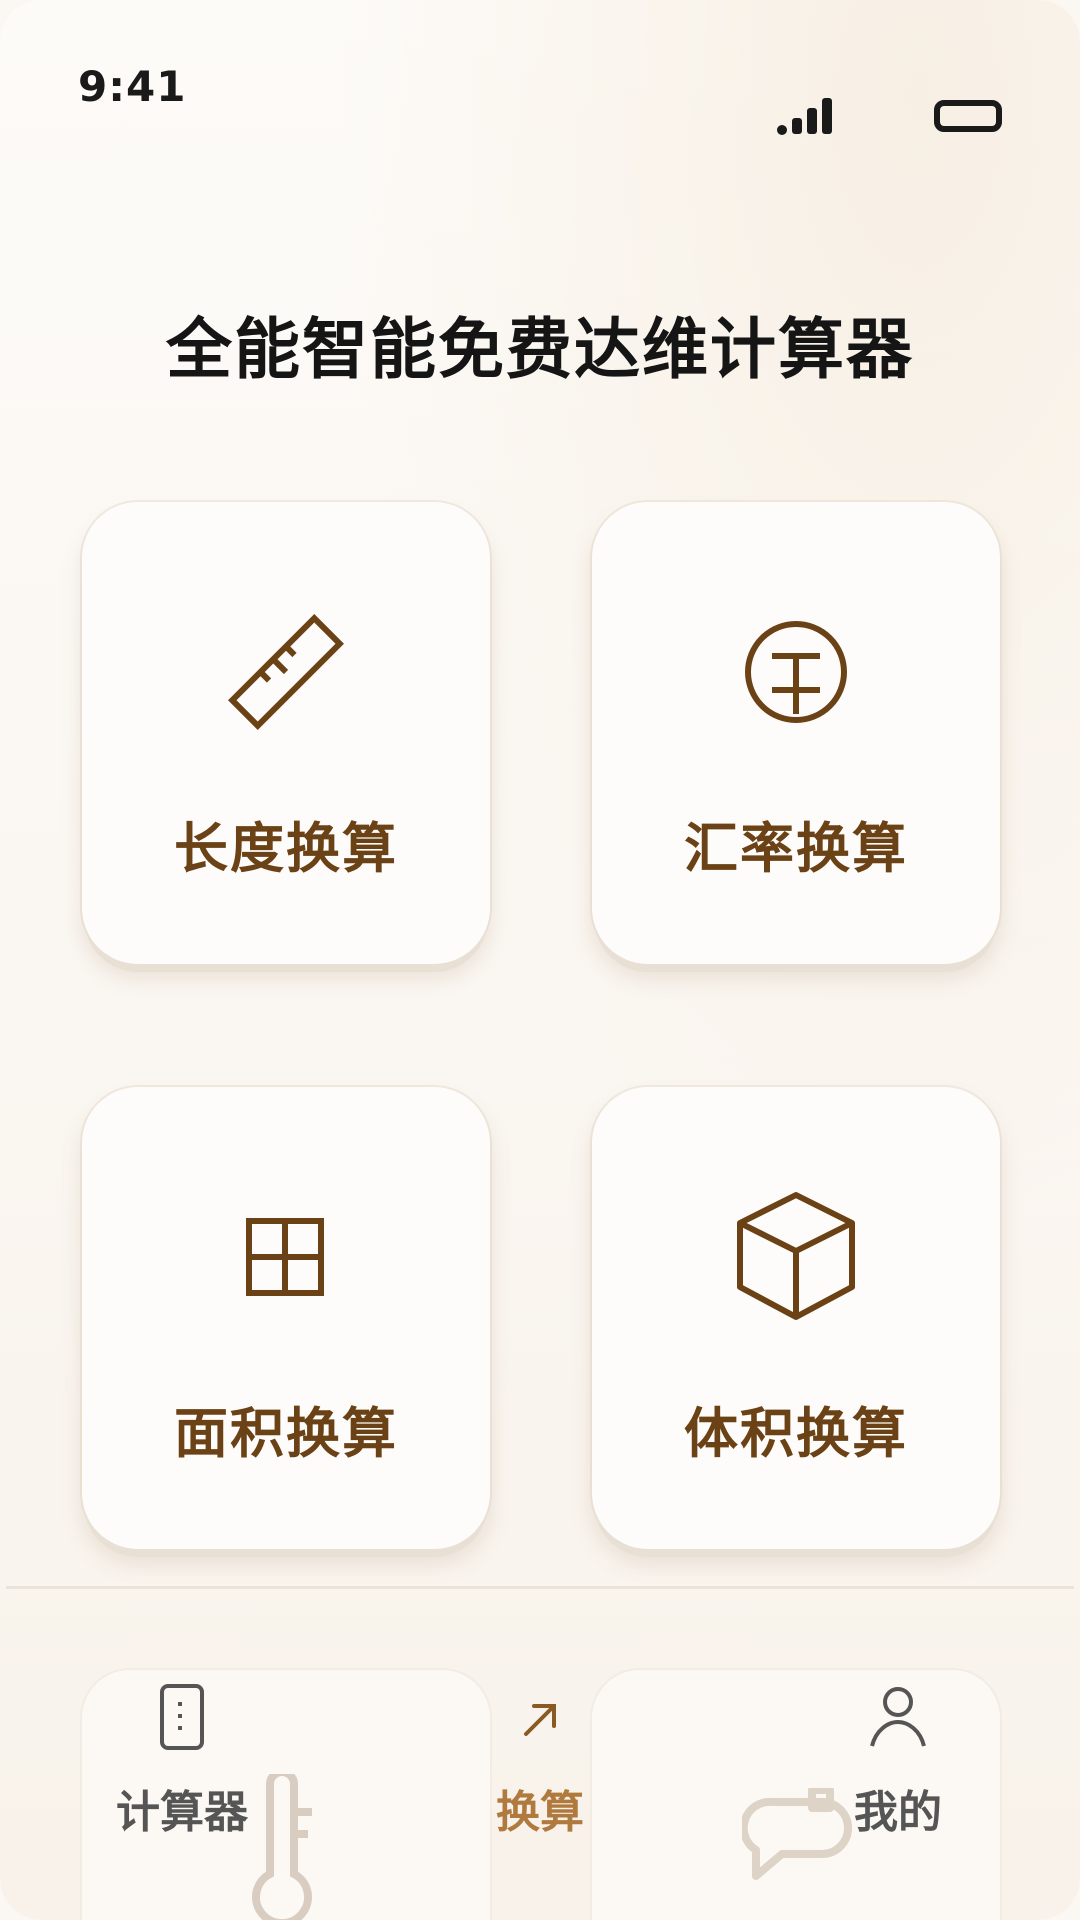 This screenshot has width=1080, height=1920. Describe the element at coordinates (796, 1257) in the screenshot. I see `cube-icon` at that location.